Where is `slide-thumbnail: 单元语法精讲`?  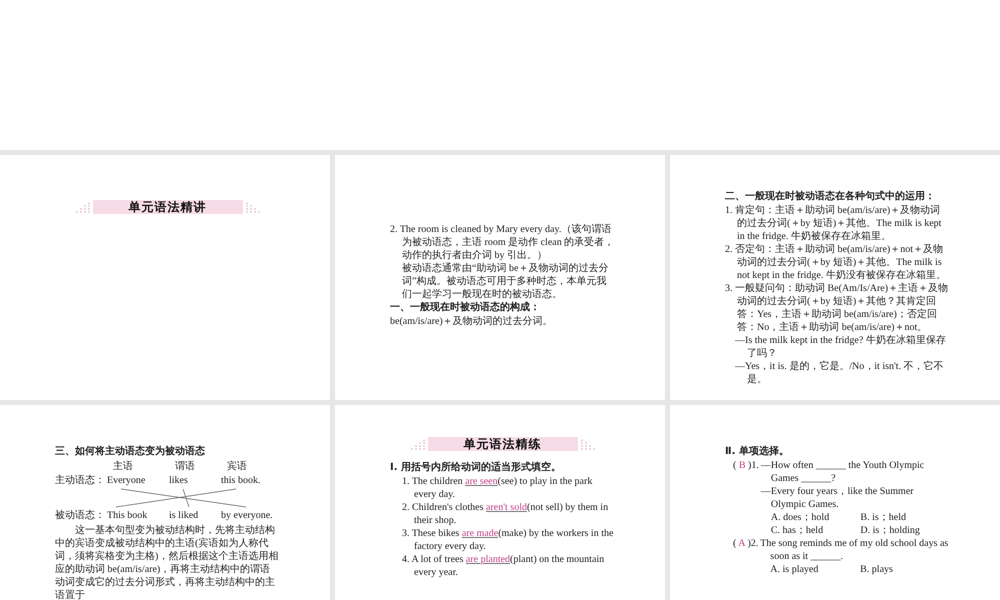
slide-thumbnail: 单元语法精讲 is located at coordinates (165, 277).